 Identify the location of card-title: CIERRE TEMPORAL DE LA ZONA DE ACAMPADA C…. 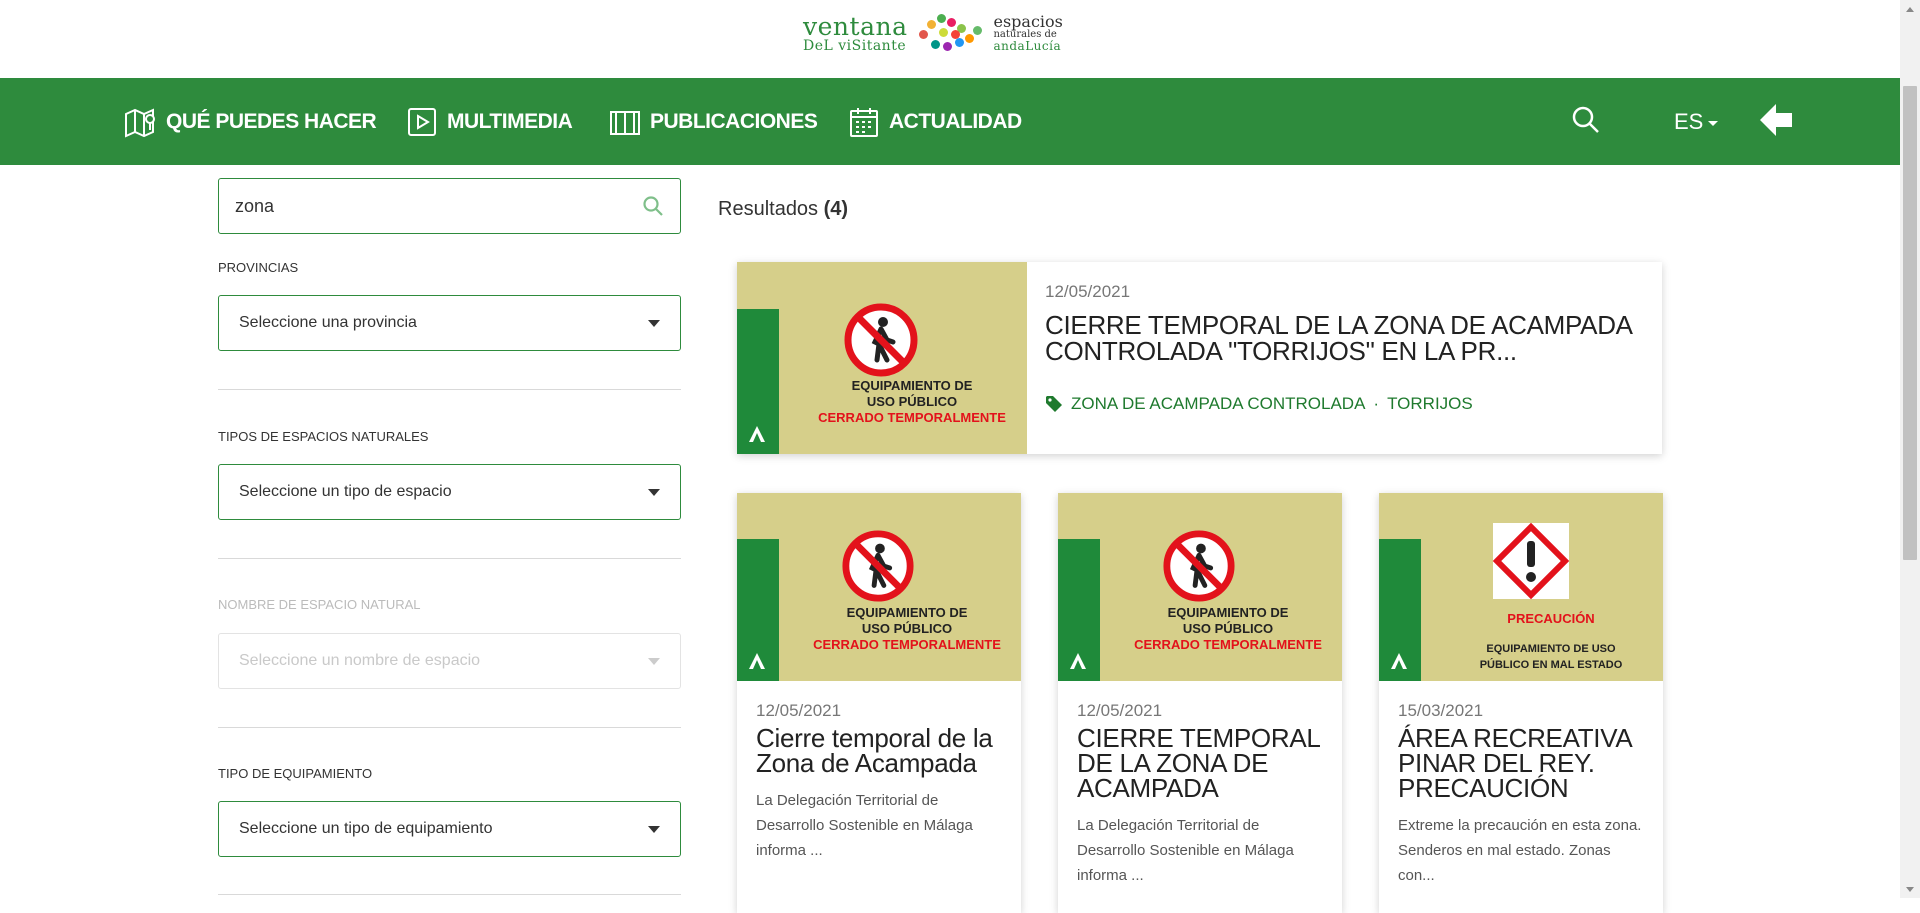
(1344, 338).